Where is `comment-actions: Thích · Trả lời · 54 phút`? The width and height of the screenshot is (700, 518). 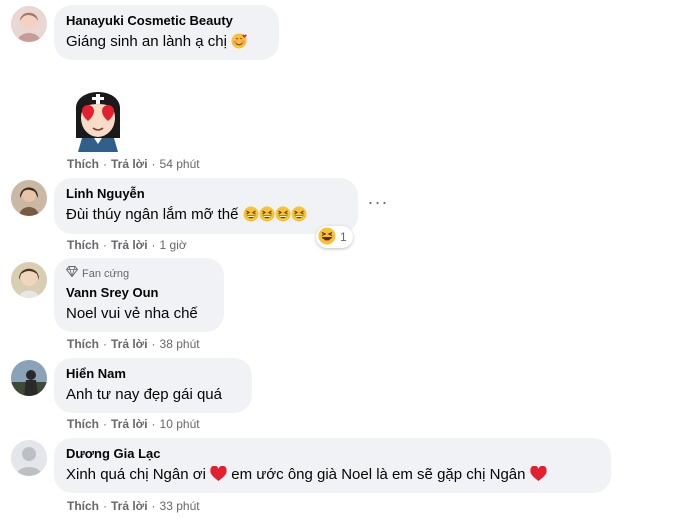
comment-actions: Thích · Trả lời · 54 phút is located at coordinates (133, 164).